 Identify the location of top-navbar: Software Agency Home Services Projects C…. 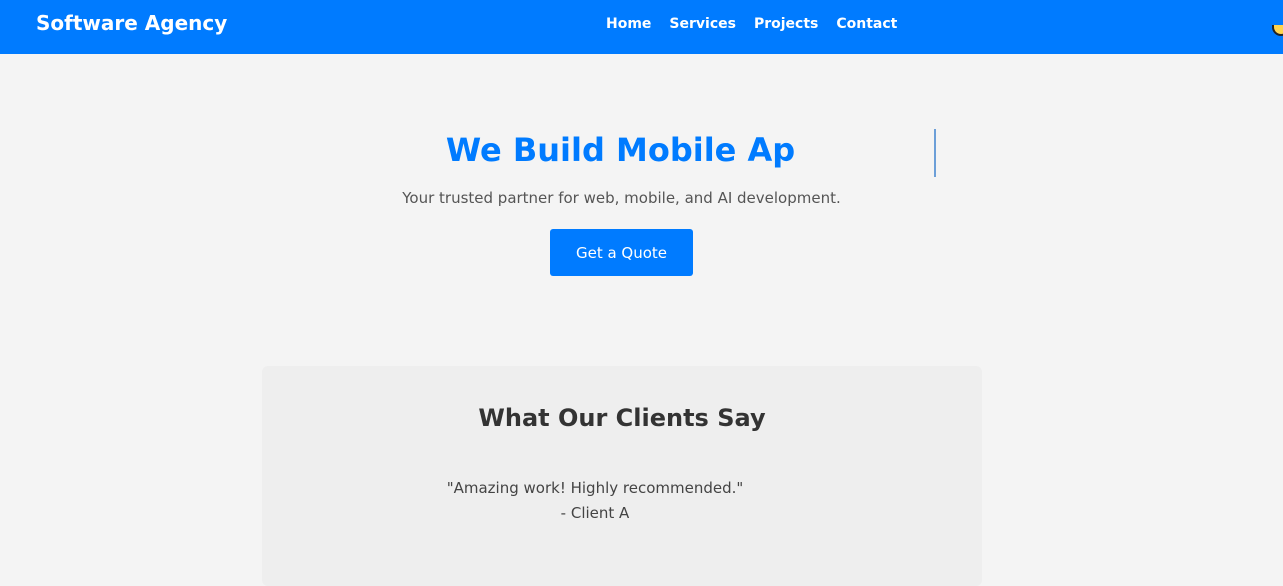
(641, 27).